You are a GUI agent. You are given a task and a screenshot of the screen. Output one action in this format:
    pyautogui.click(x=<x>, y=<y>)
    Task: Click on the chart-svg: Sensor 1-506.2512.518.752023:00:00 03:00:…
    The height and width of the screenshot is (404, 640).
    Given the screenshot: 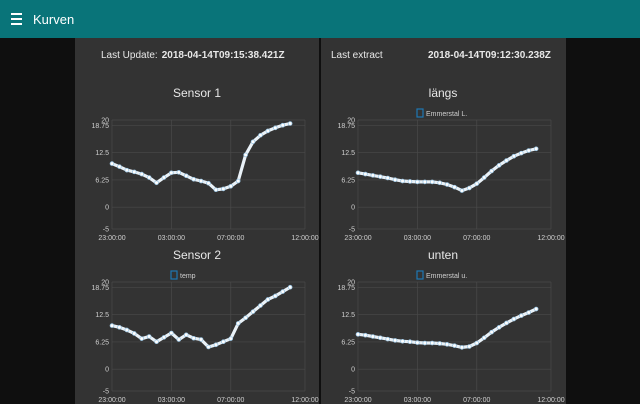 What is the action you would take?
    pyautogui.click(x=204, y=164)
    